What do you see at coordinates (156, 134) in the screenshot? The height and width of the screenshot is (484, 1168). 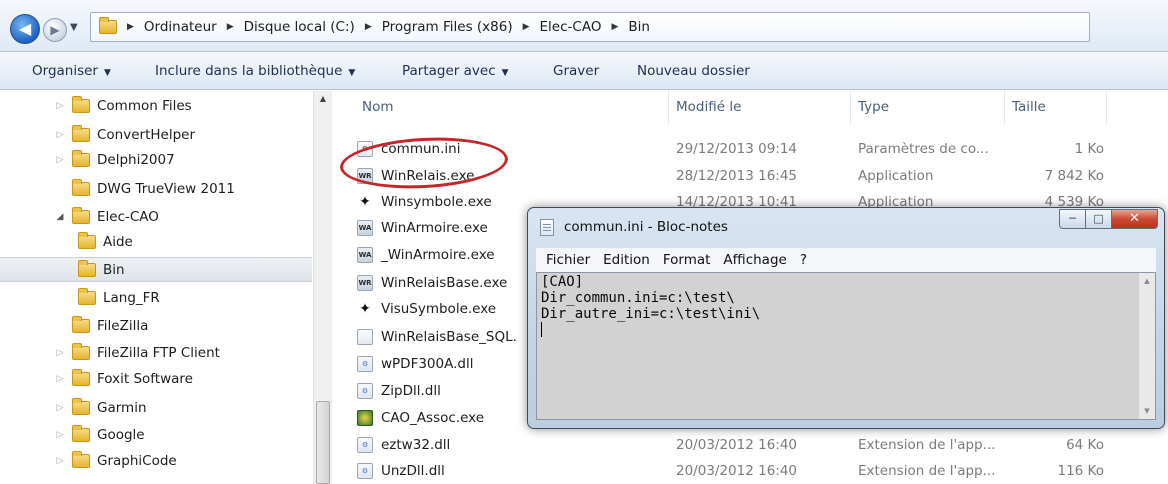 I see `tree-item: ▷ ConvertHelper` at bounding box center [156, 134].